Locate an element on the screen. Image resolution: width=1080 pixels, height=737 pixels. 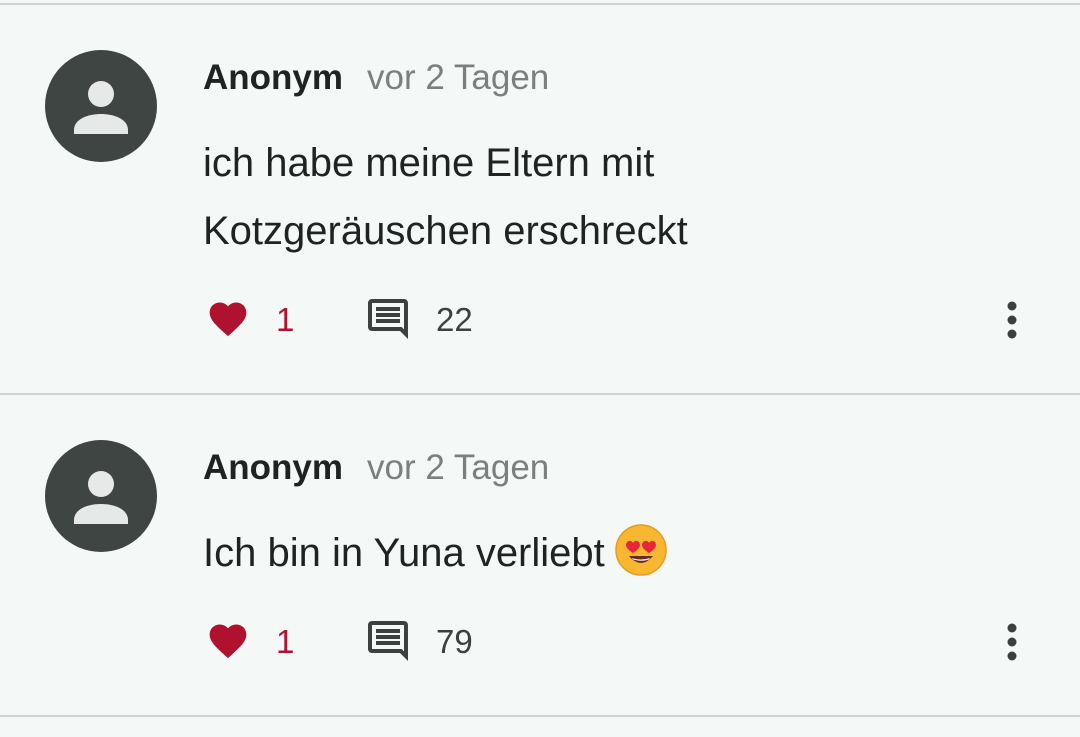
comment-text-line: Ich bin in Yuna verliebt is located at coordinates (404, 553).